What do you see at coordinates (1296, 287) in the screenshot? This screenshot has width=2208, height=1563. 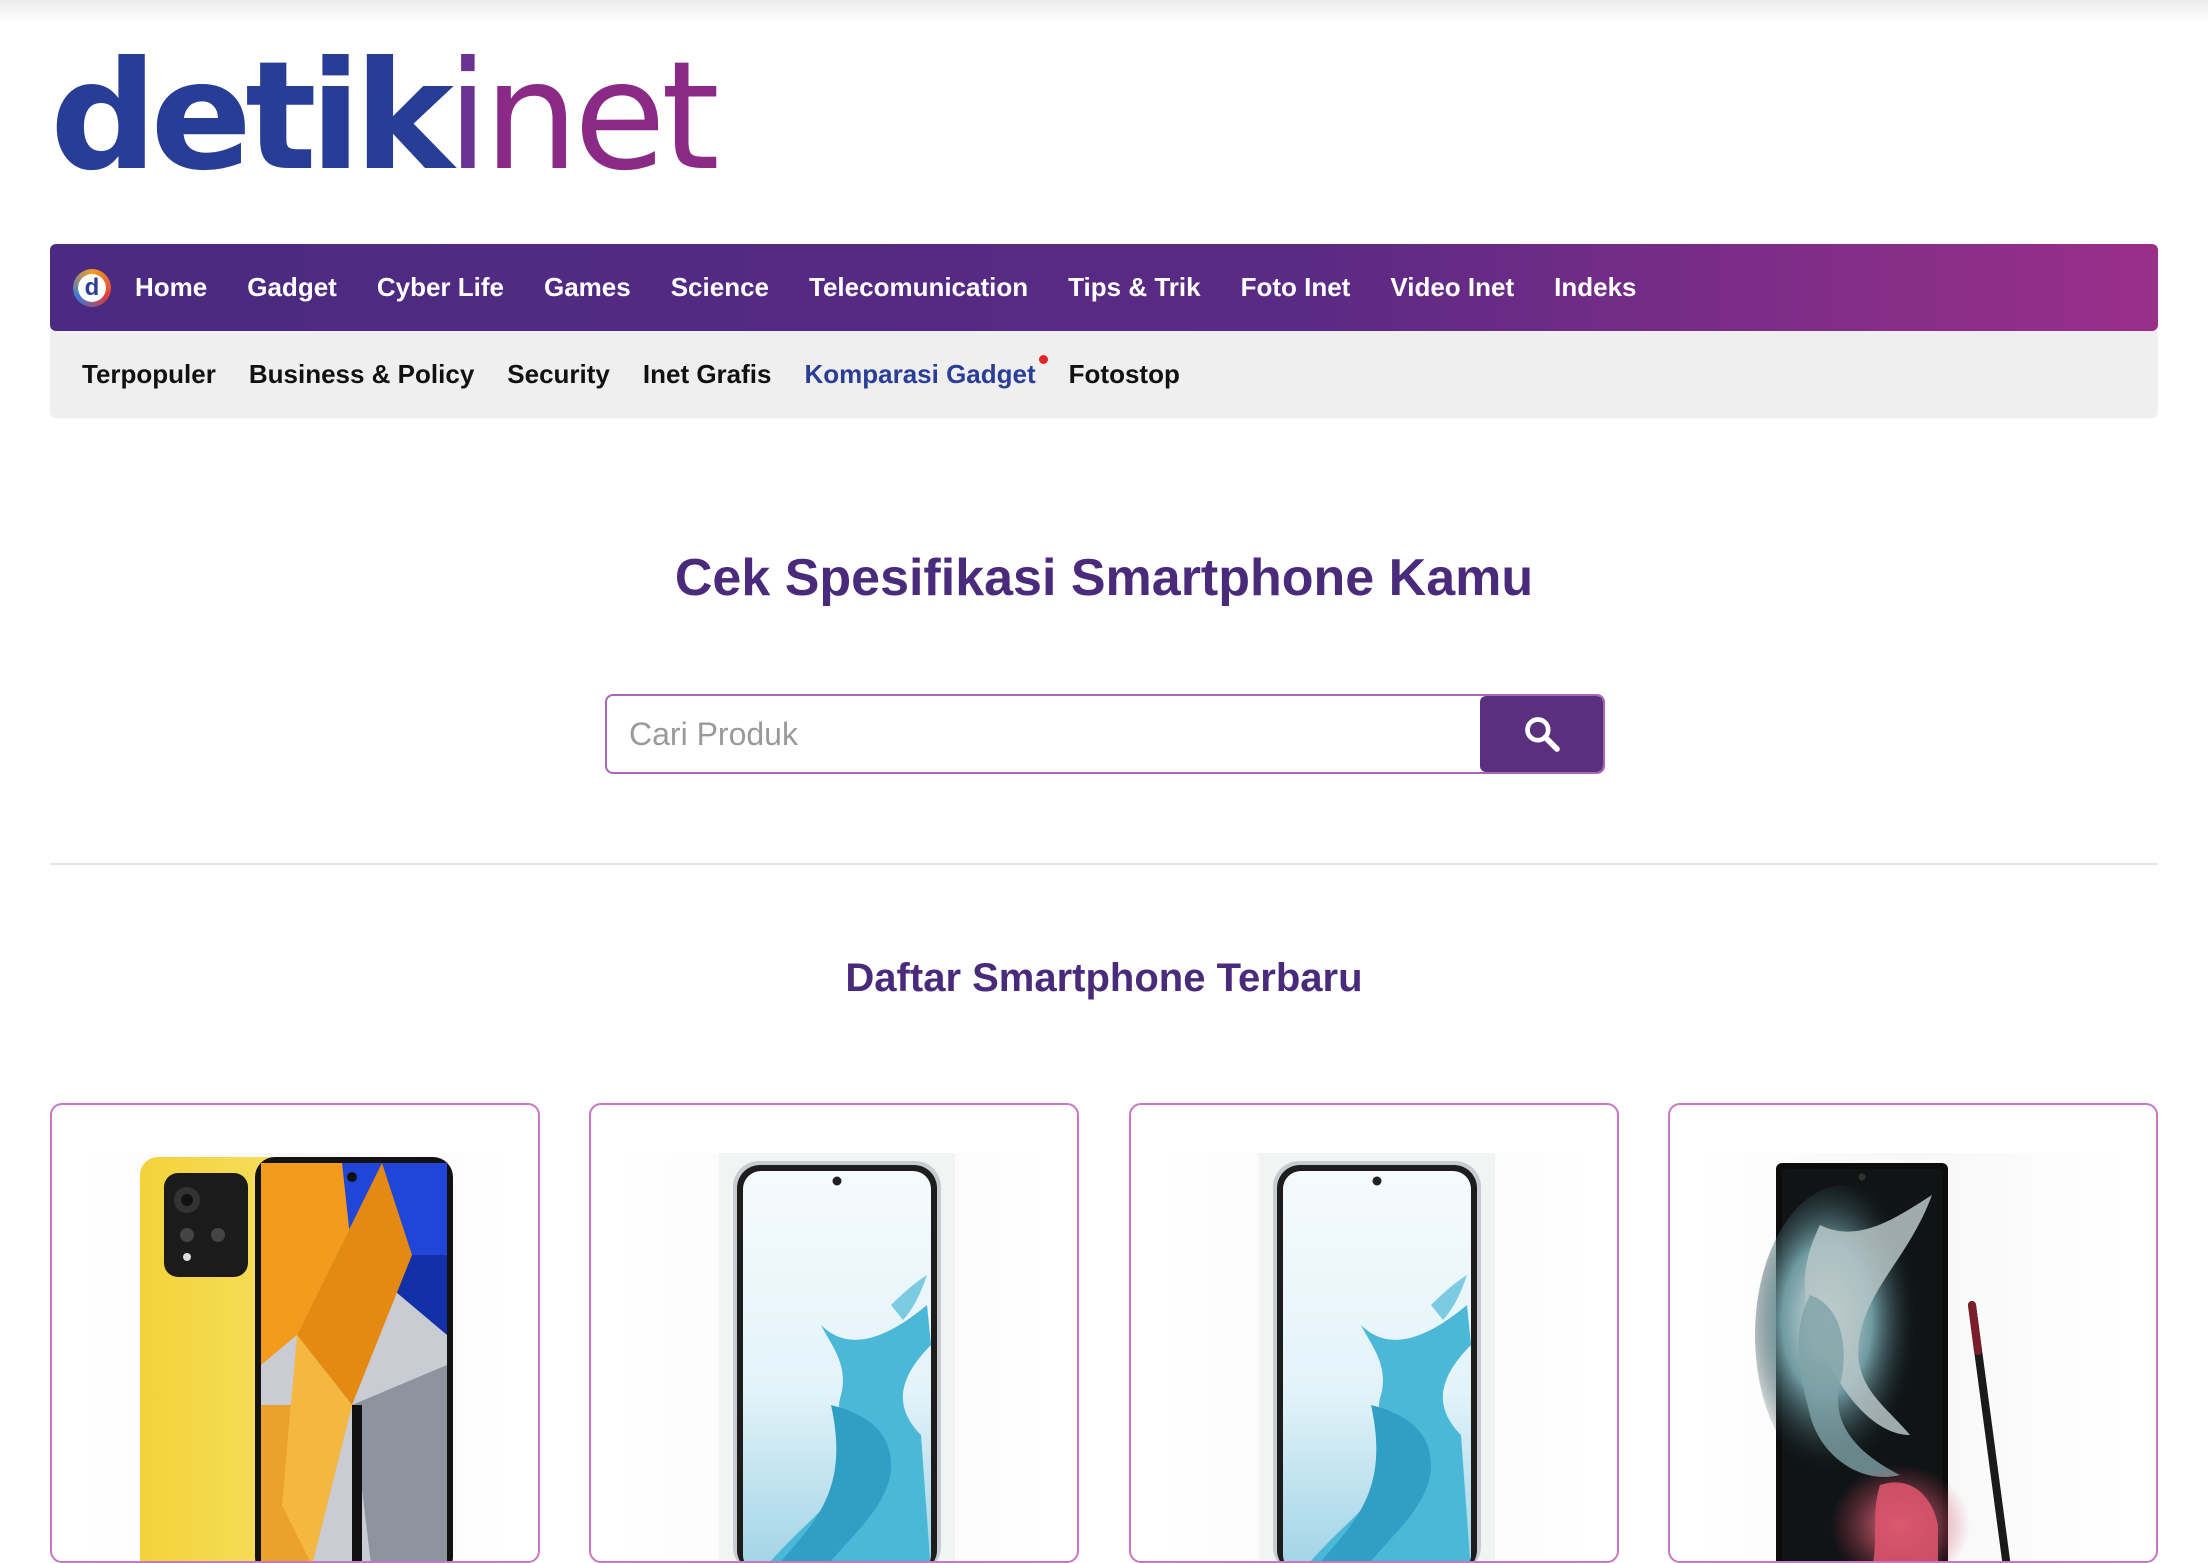 I see `nav-item-foto-inet: Foto Inet` at bounding box center [1296, 287].